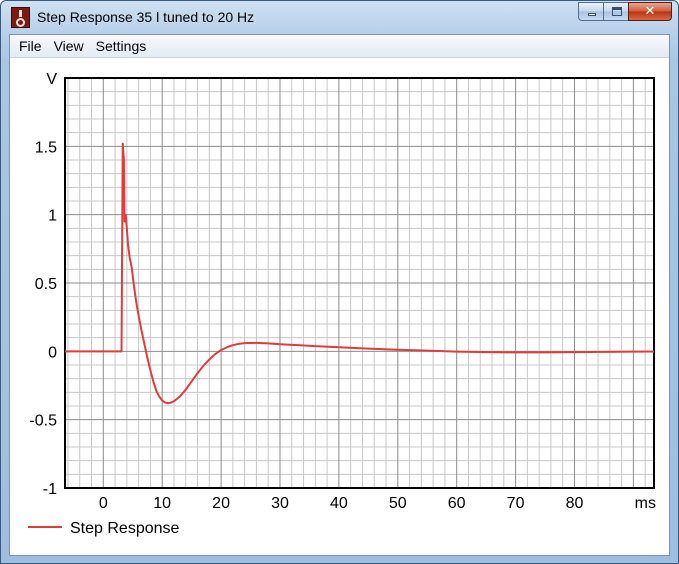  I want to click on y-tick-label: 0, so click(52, 352).